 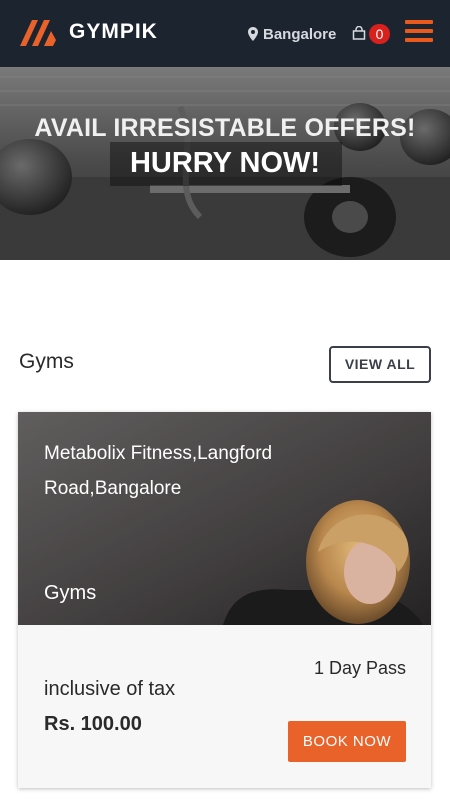 What do you see at coordinates (300, 34) in the screenshot?
I see `location-label: Bangalore` at bounding box center [300, 34].